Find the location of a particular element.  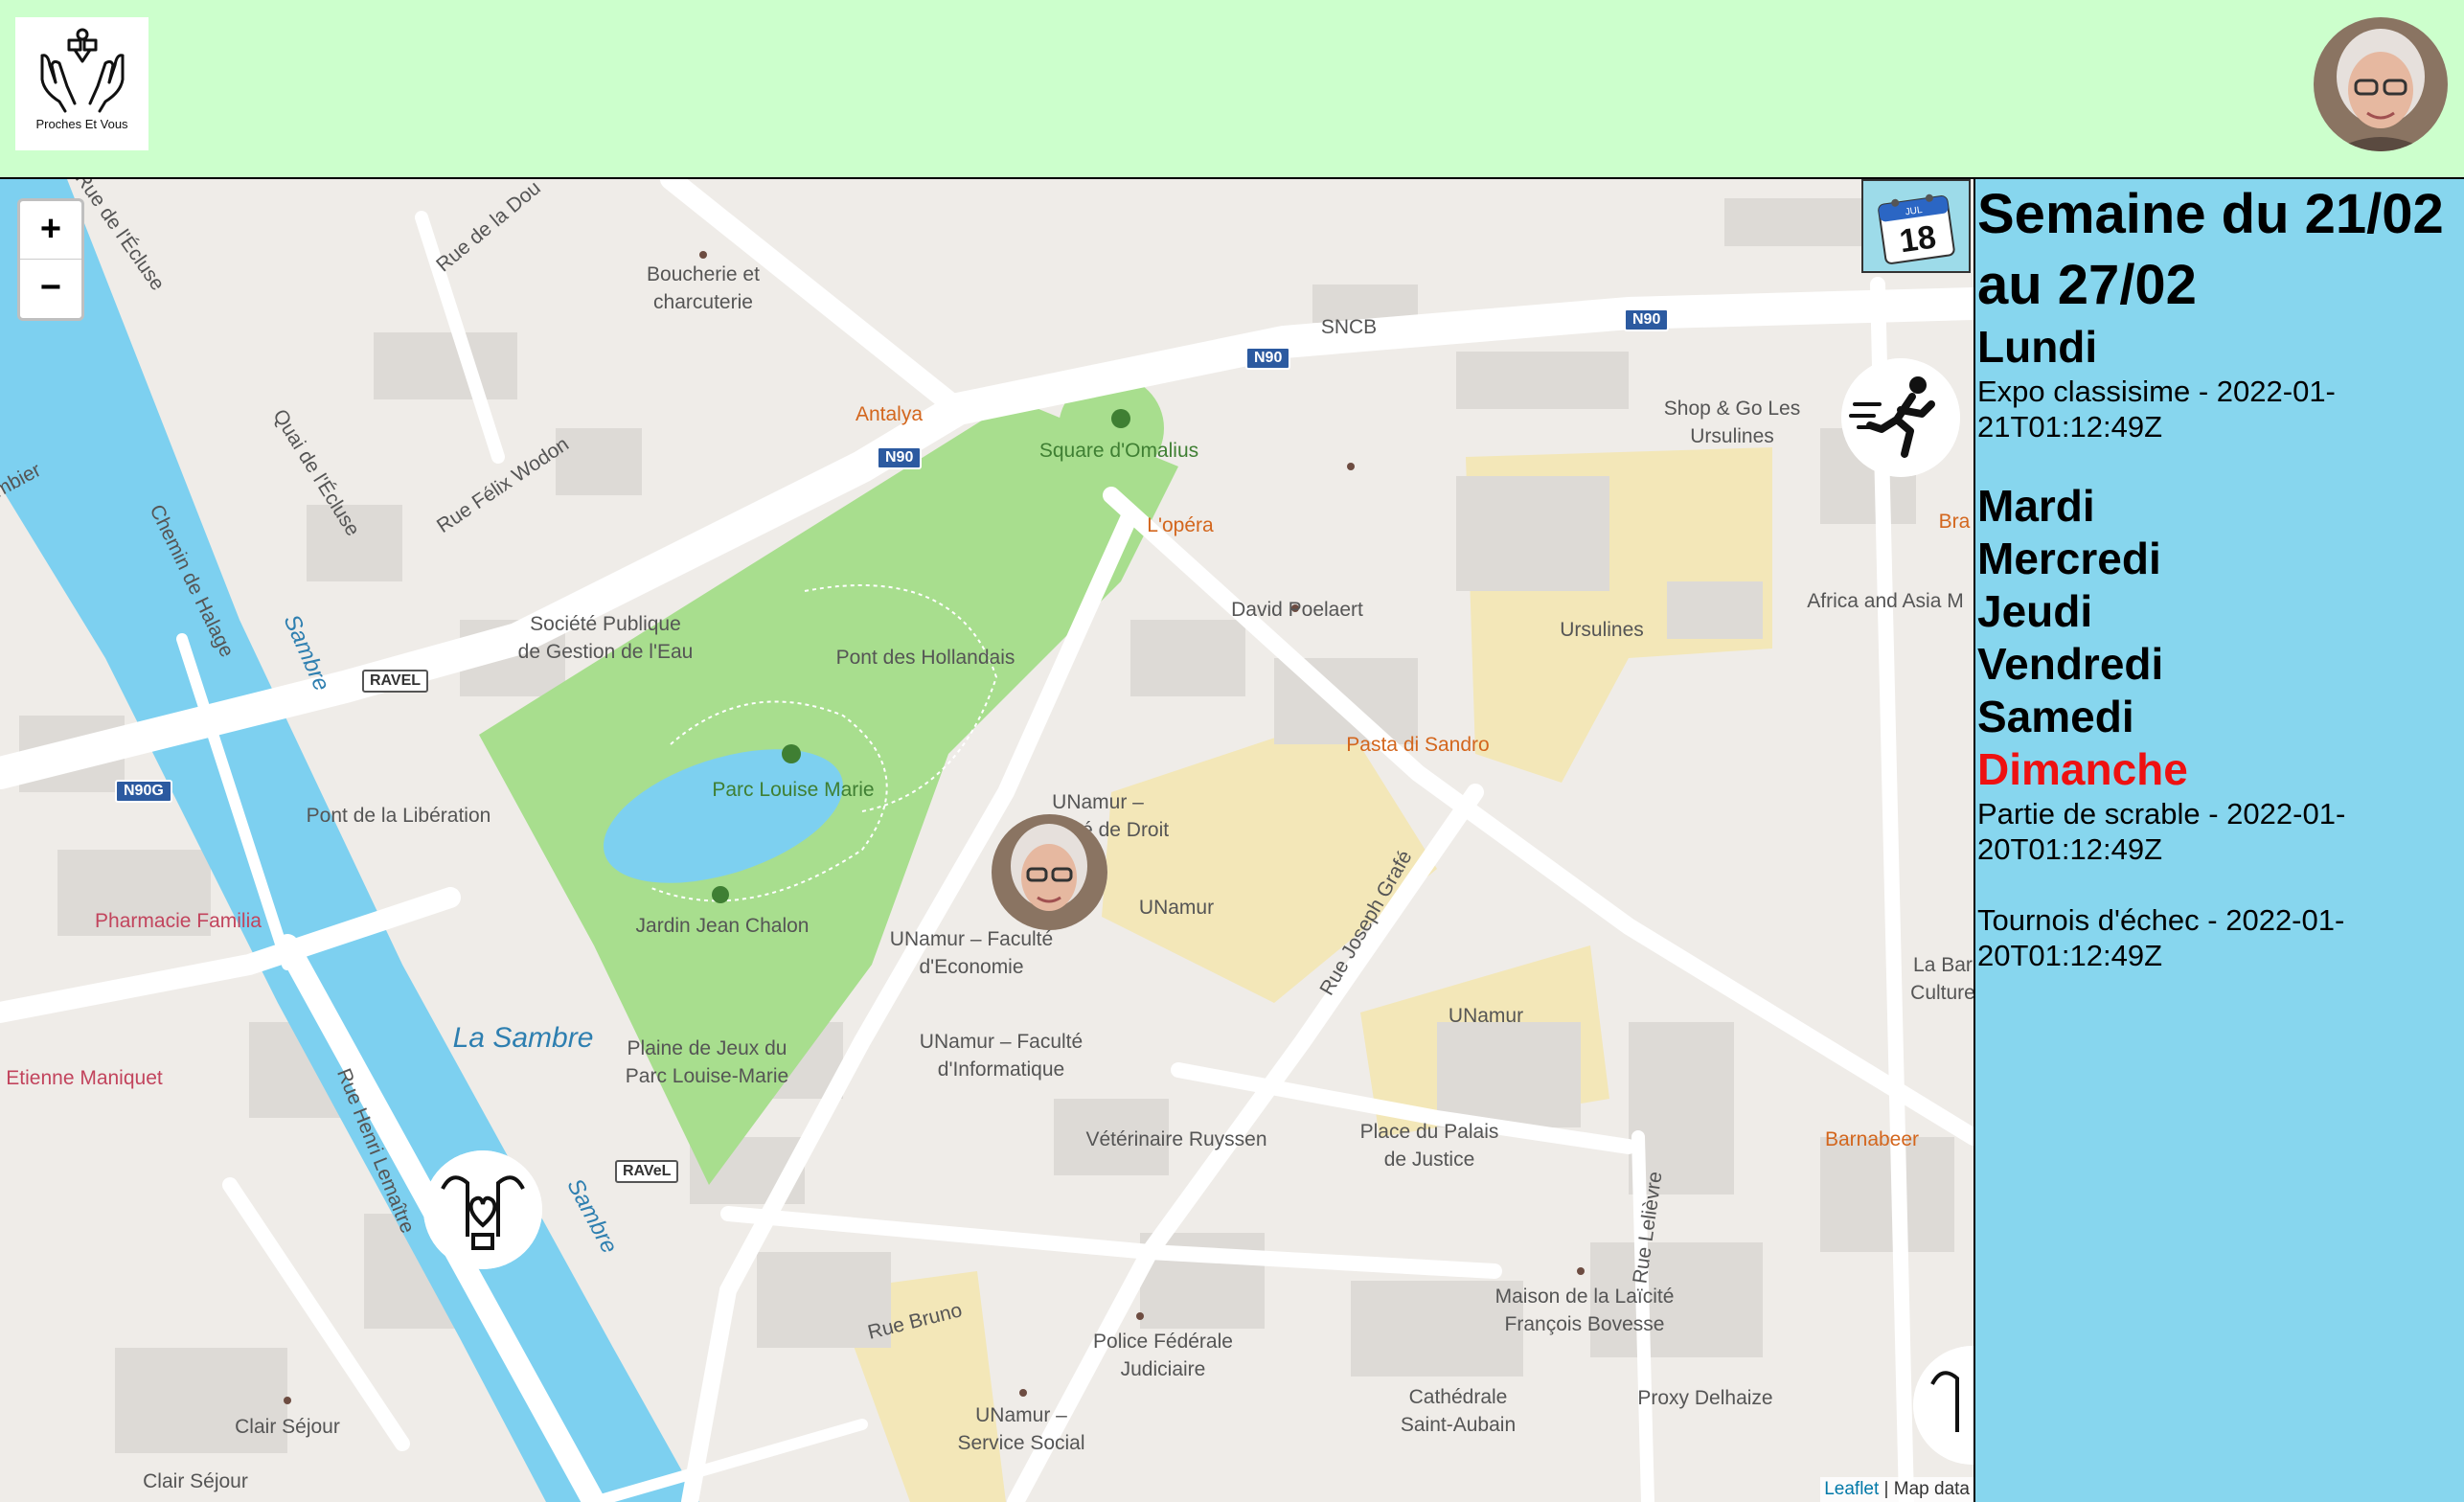

day-name-today: Dimanche is located at coordinates (2082, 769).